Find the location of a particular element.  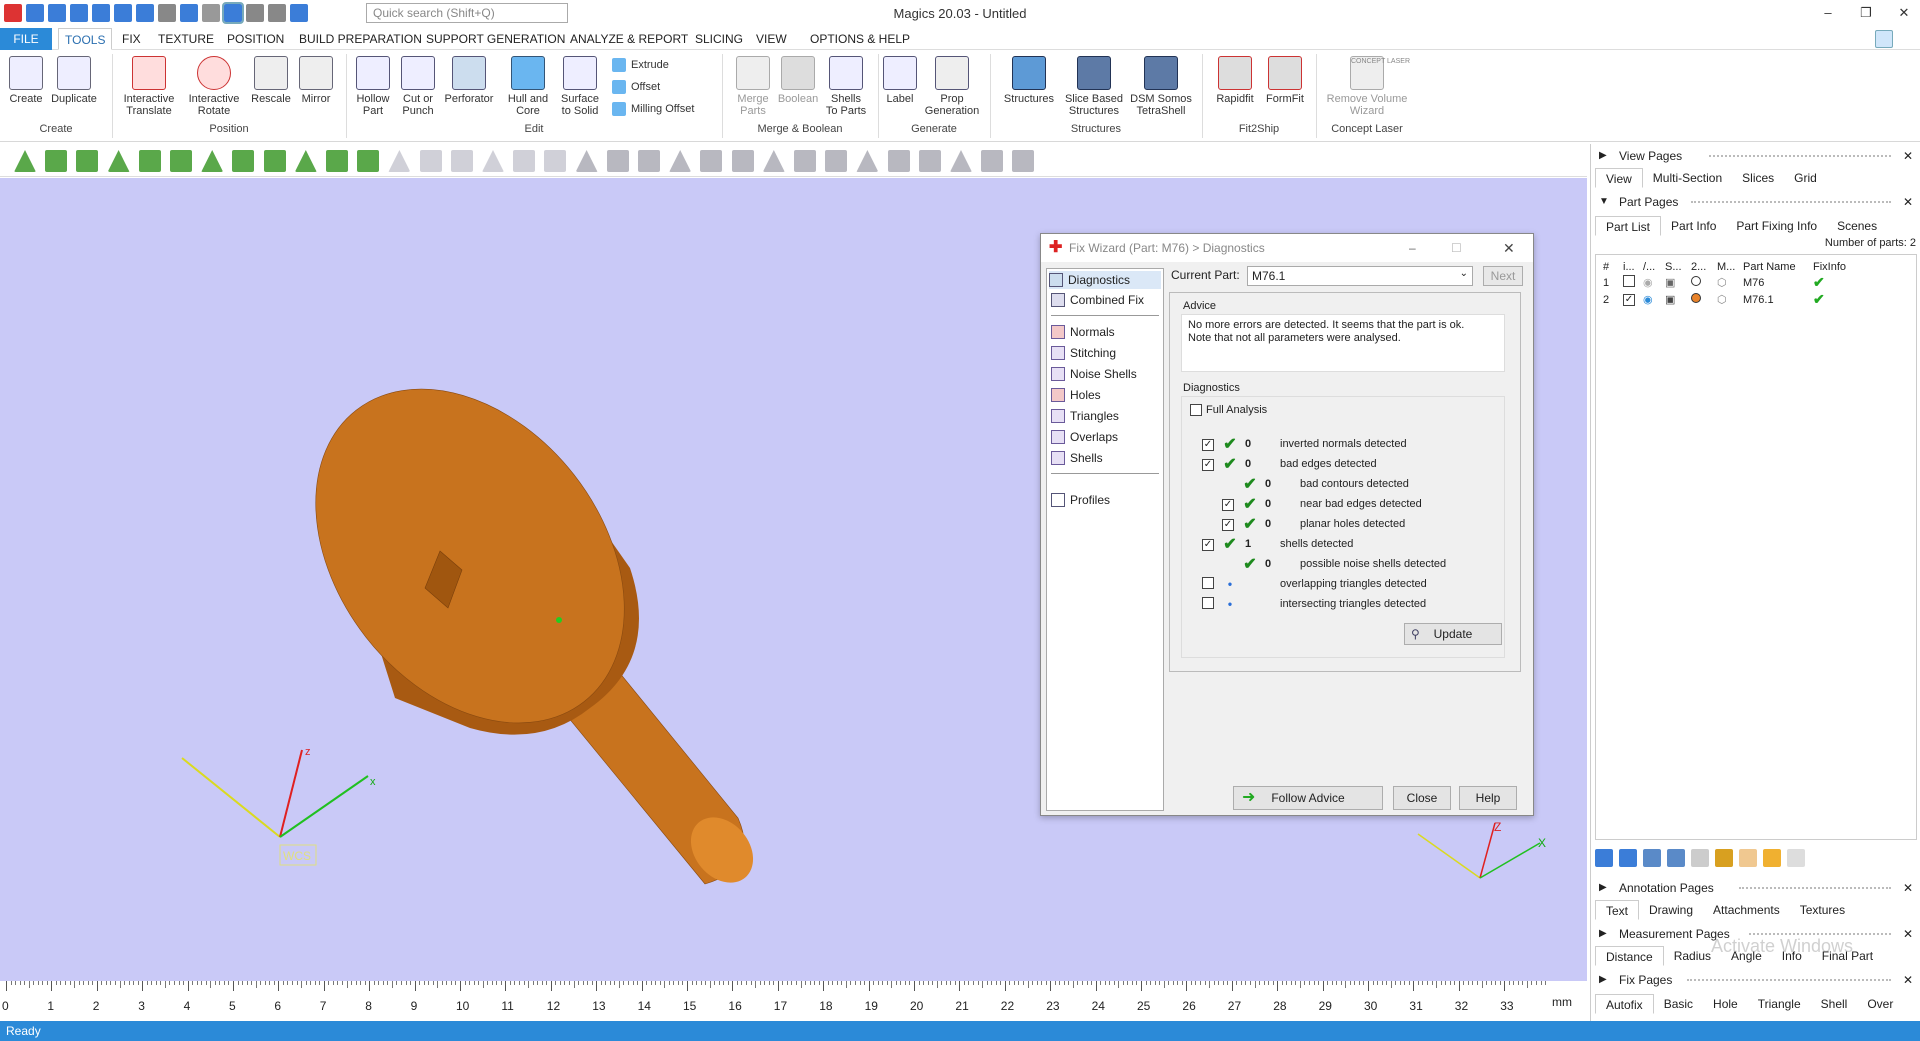

rescale-button: Rescale is located at coordinates (271, 80).